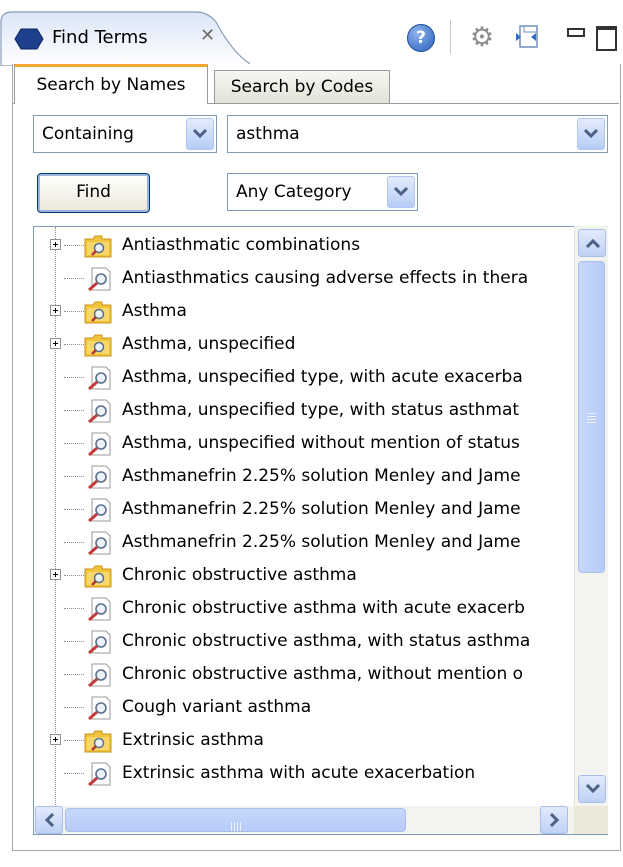  I want to click on horizontal-scrollbar, so click(304, 820).